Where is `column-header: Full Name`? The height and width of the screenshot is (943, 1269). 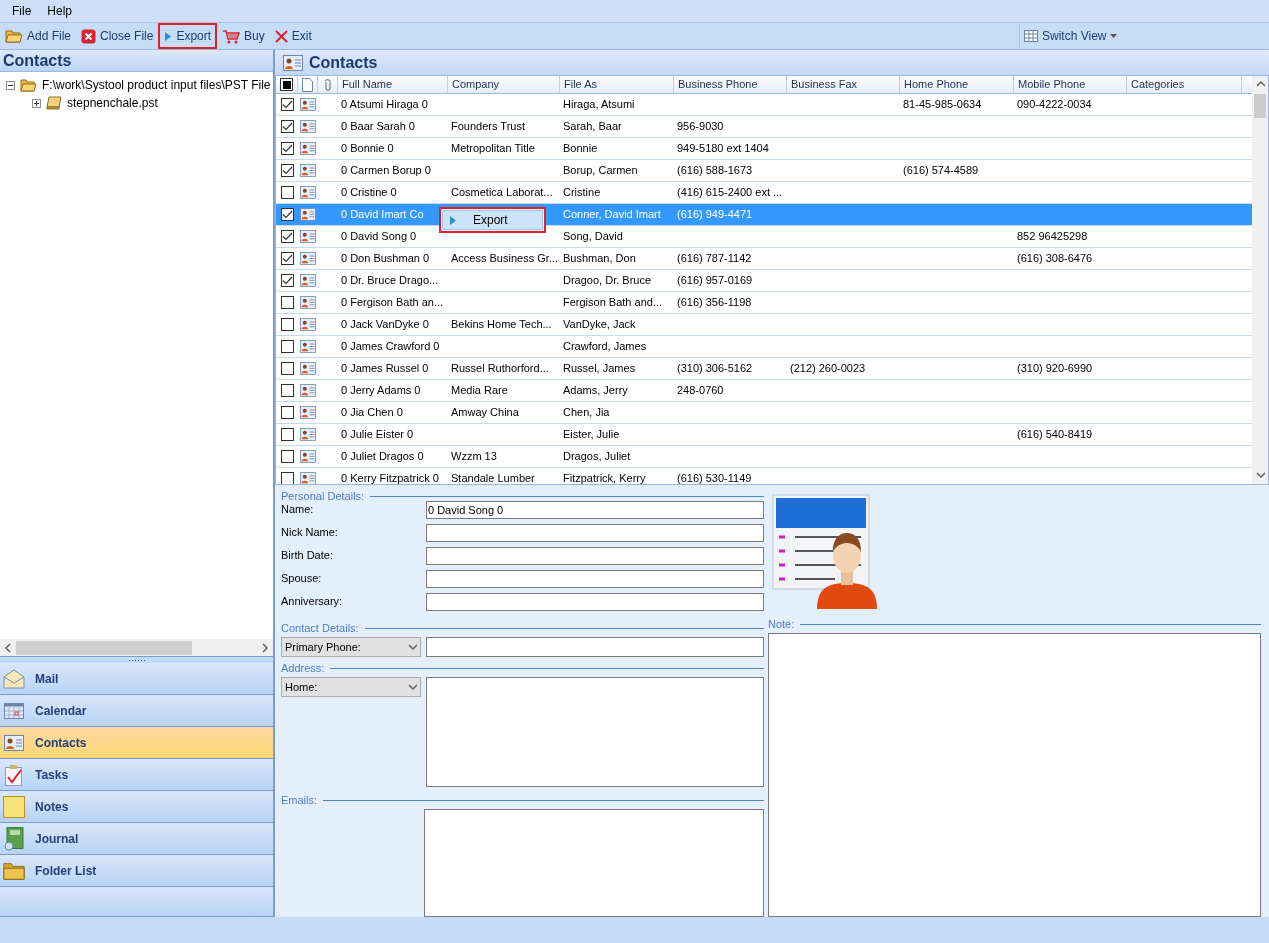 column-header: Full Name is located at coordinates (393, 84).